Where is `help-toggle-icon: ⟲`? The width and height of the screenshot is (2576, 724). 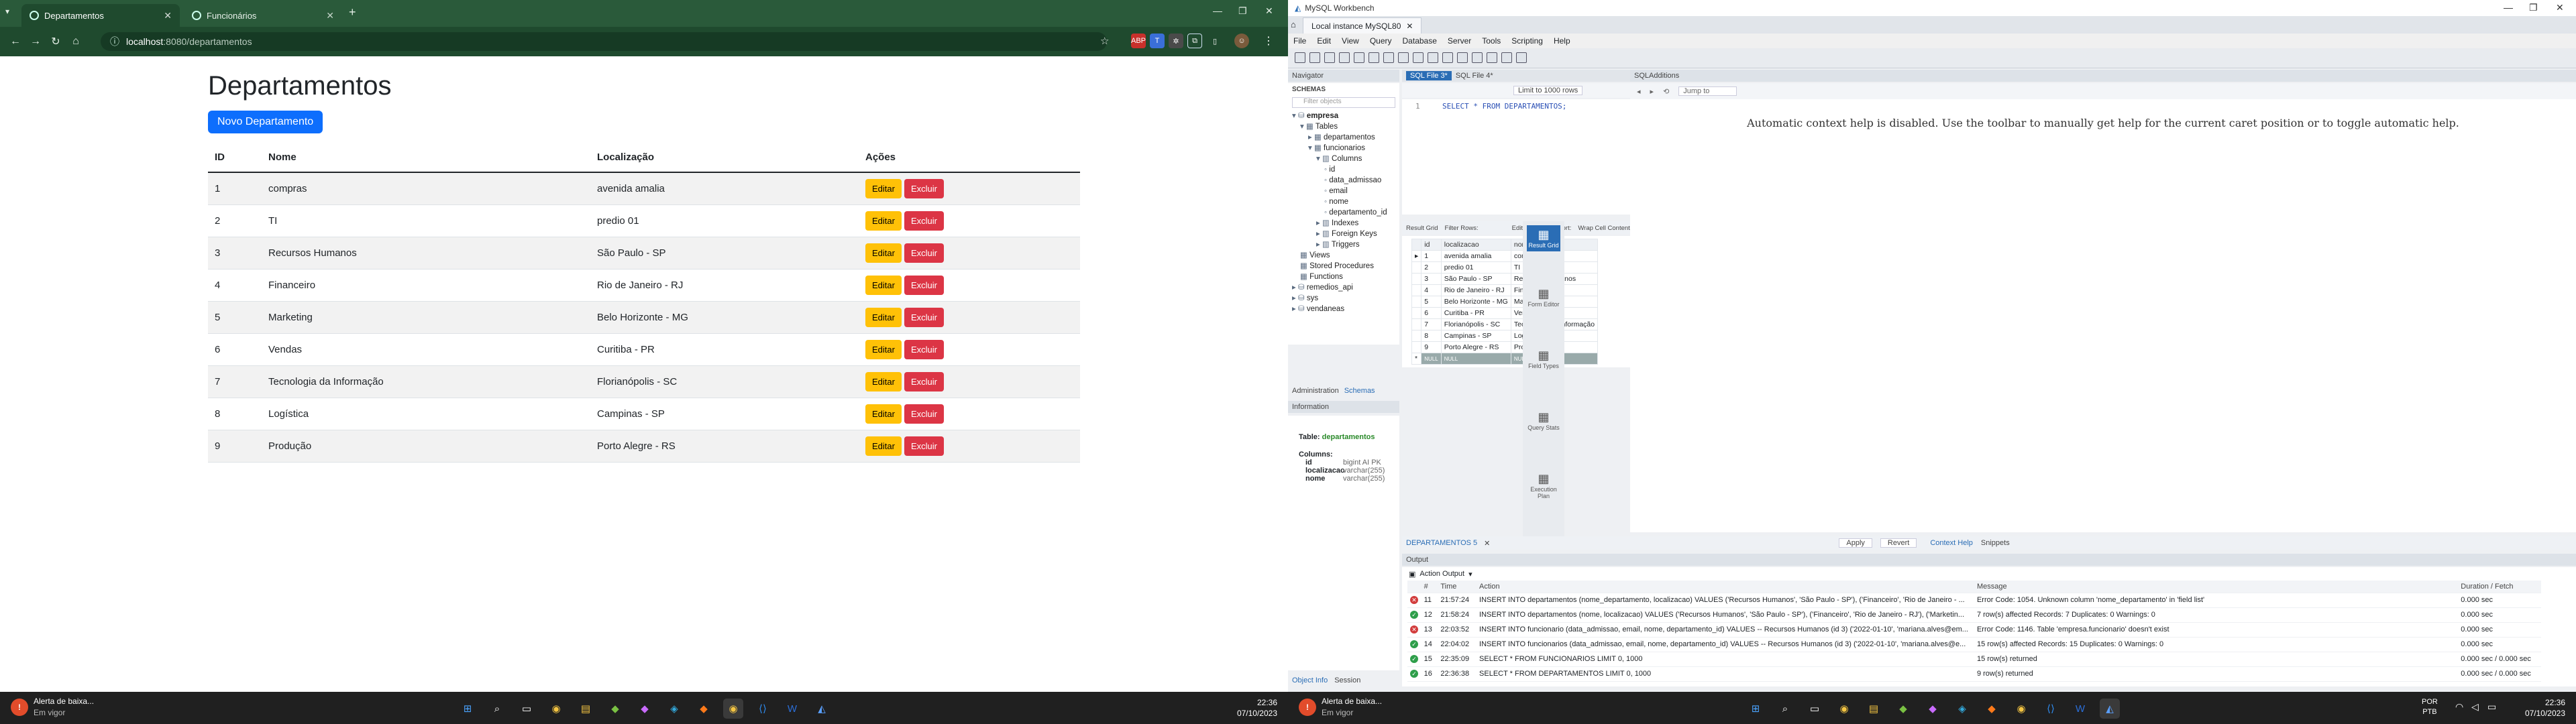
help-toggle-icon: ⟲ is located at coordinates (1666, 92).